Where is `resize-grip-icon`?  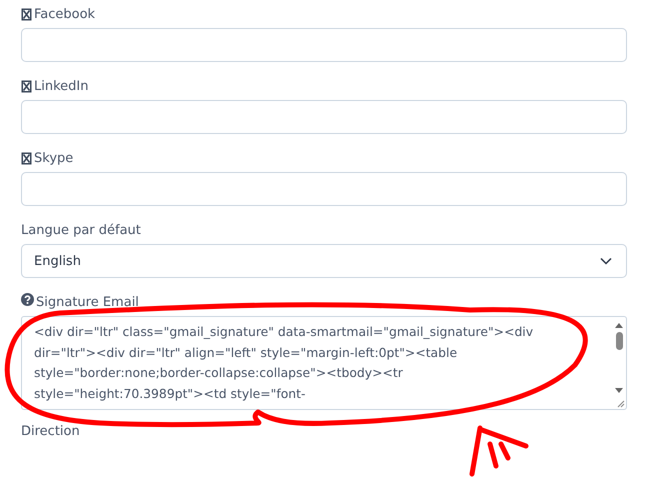
resize-grip-icon is located at coordinates (620, 403).